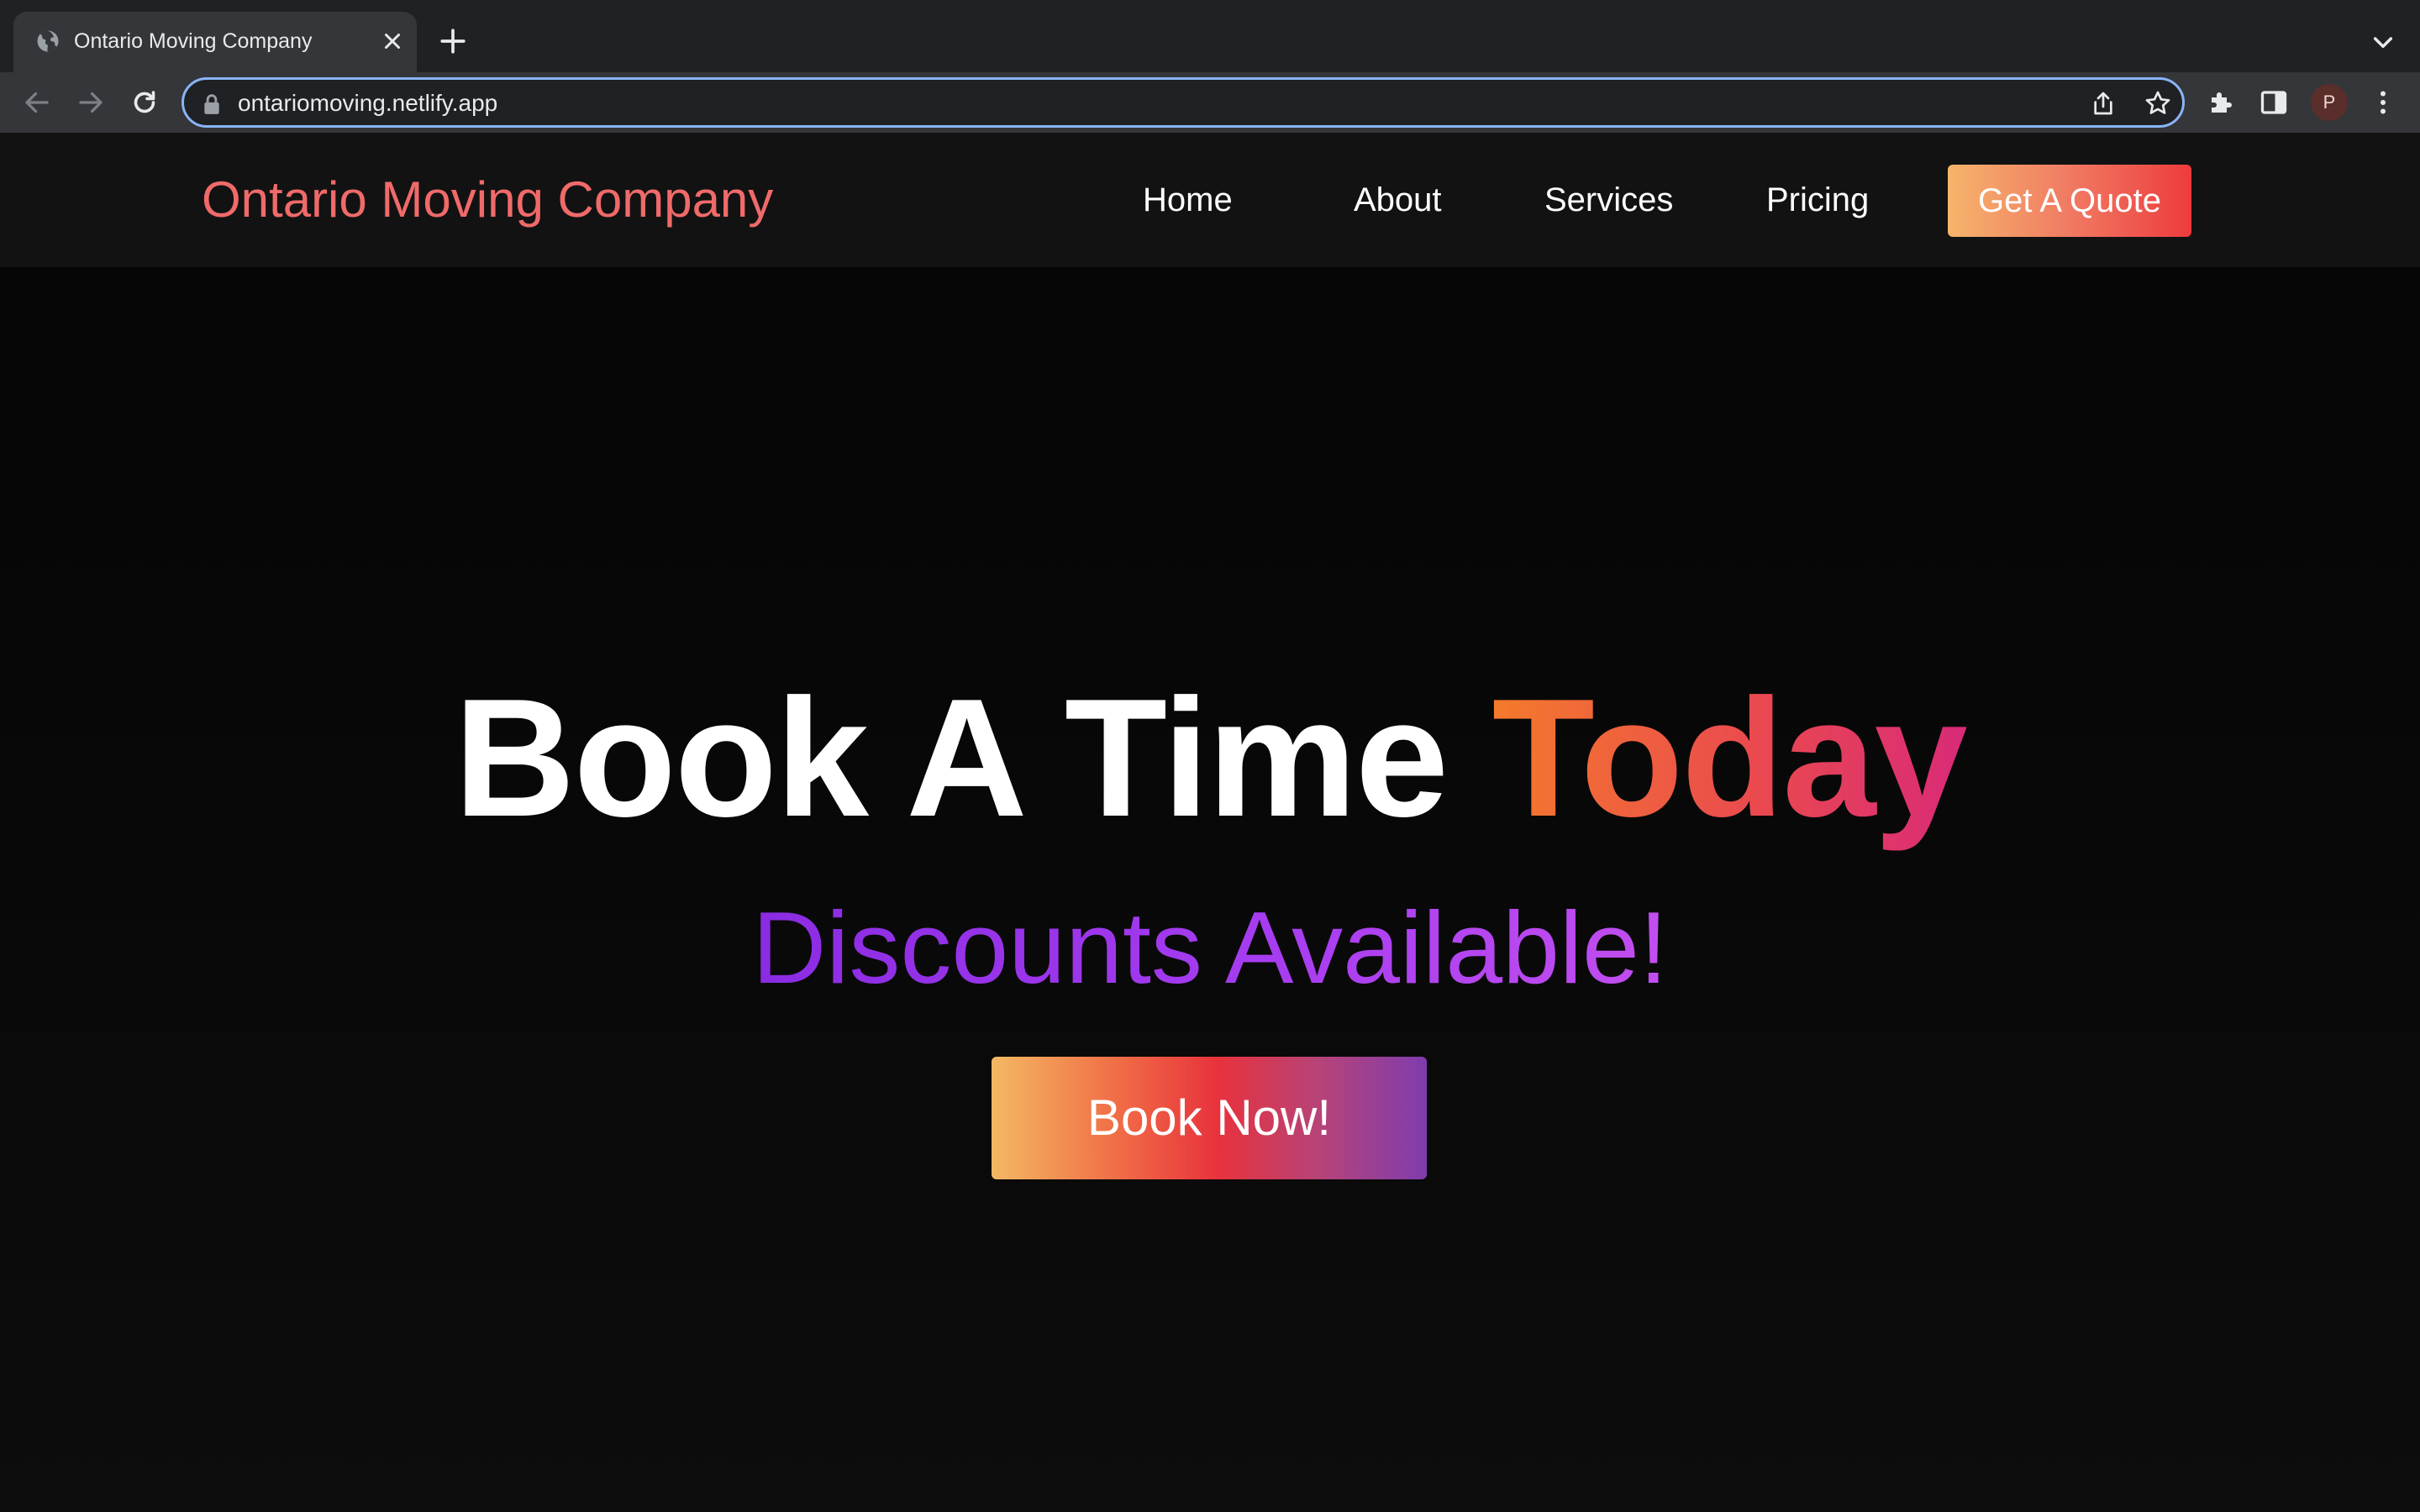  What do you see at coordinates (1188, 200) in the screenshot?
I see `nav-home-link: Home` at bounding box center [1188, 200].